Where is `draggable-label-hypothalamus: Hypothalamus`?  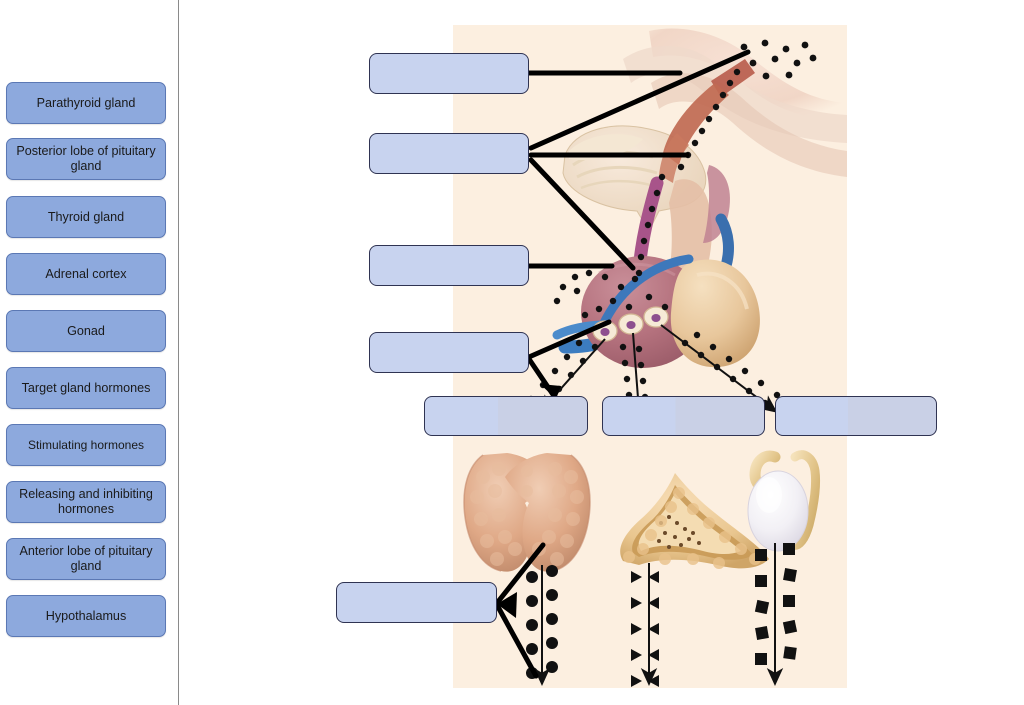 draggable-label-hypothalamus: Hypothalamus is located at coordinates (86, 616).